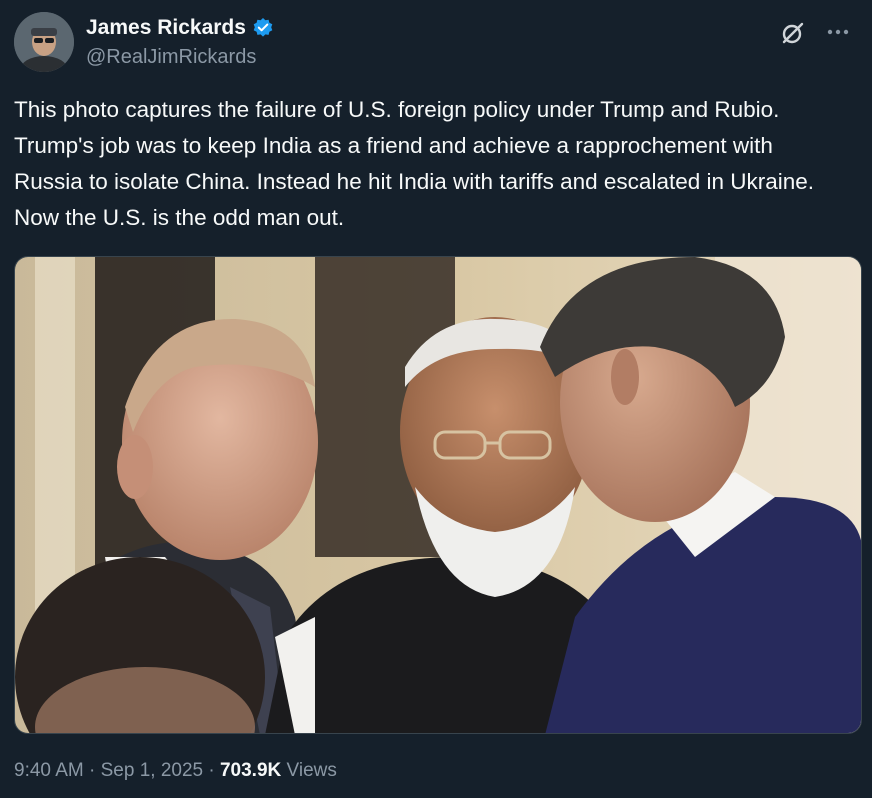 Image resolution: width=872 pixels, height=798 pixels. What do you see at coordinates (250, 770) in the screenshot?
I see `views-count: 703.9K` at bounding box center [250, 770].